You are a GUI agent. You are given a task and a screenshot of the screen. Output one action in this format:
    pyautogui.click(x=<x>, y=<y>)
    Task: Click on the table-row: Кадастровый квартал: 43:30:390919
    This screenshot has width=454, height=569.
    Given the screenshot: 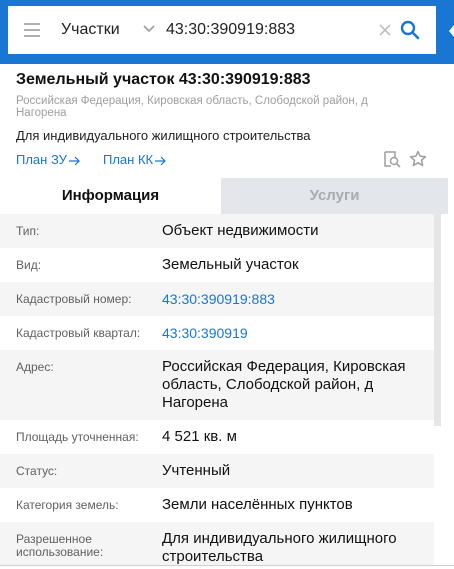 What is the action you would take?
    pyautogui.click(x=217, y=333)
    